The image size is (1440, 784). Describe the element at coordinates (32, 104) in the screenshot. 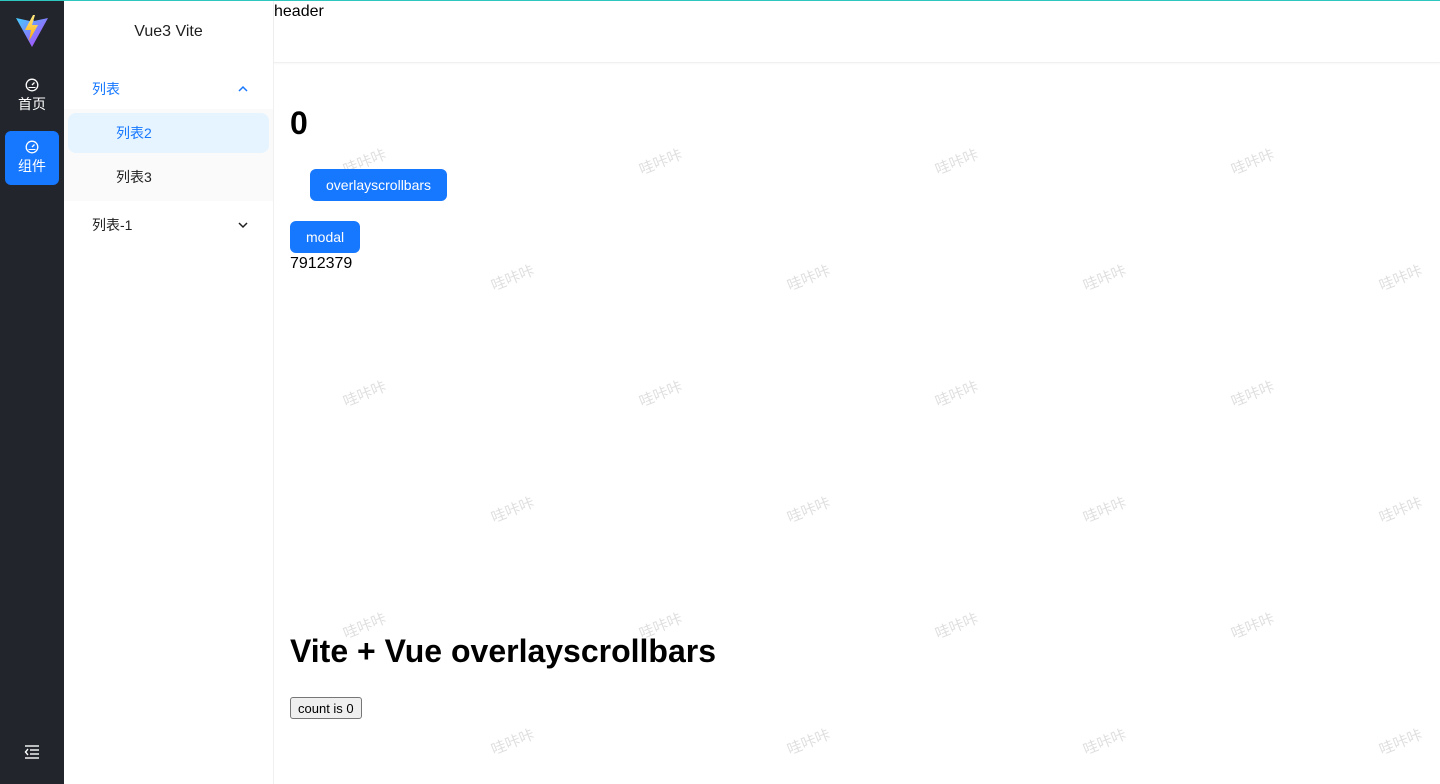

I see `rail-item-label: 首页` at that location.